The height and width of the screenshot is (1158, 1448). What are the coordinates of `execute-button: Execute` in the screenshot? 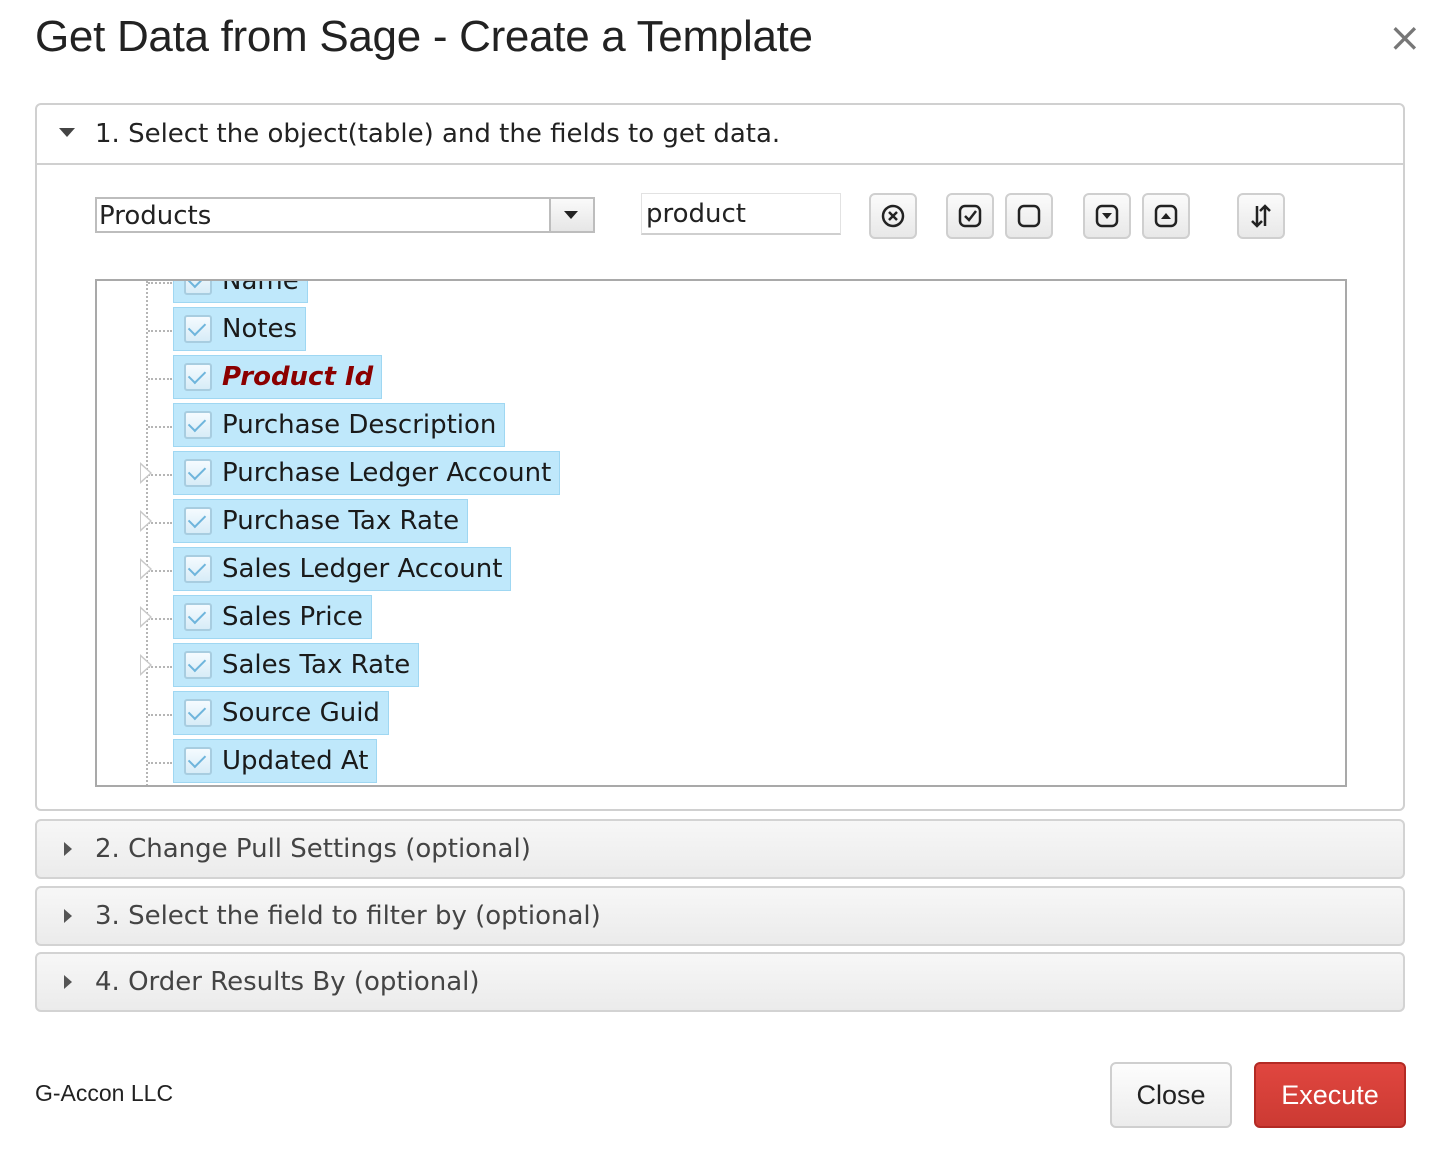 It's located at (1330, 1095).